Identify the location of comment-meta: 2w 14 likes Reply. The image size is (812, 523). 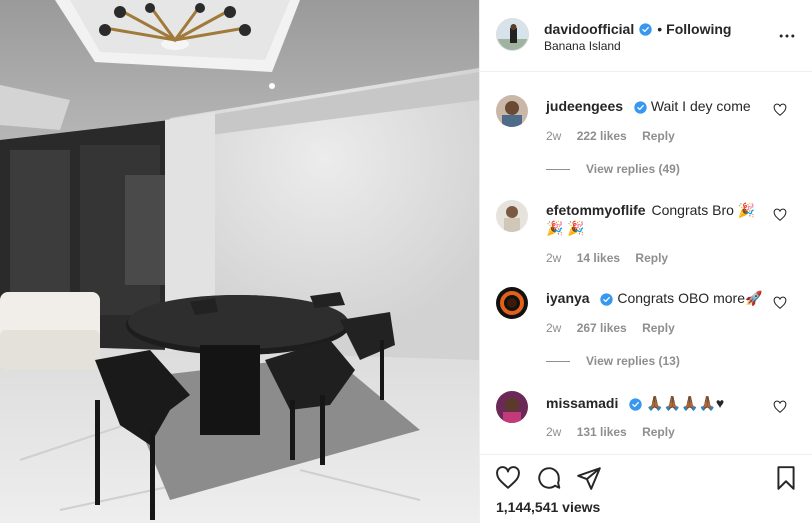
(613, 258).